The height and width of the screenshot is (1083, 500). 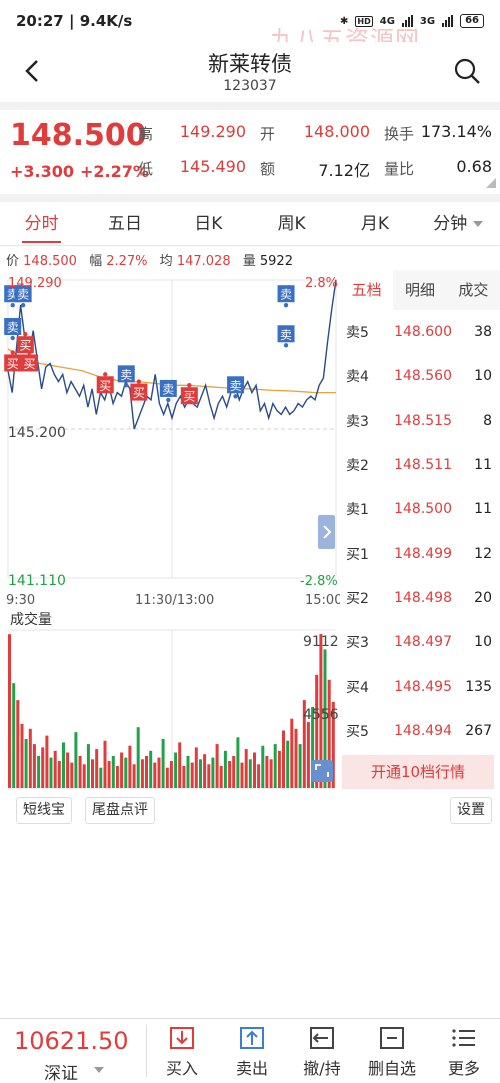 I want to click on order-label: 卖5, so click(x=357, y=333).